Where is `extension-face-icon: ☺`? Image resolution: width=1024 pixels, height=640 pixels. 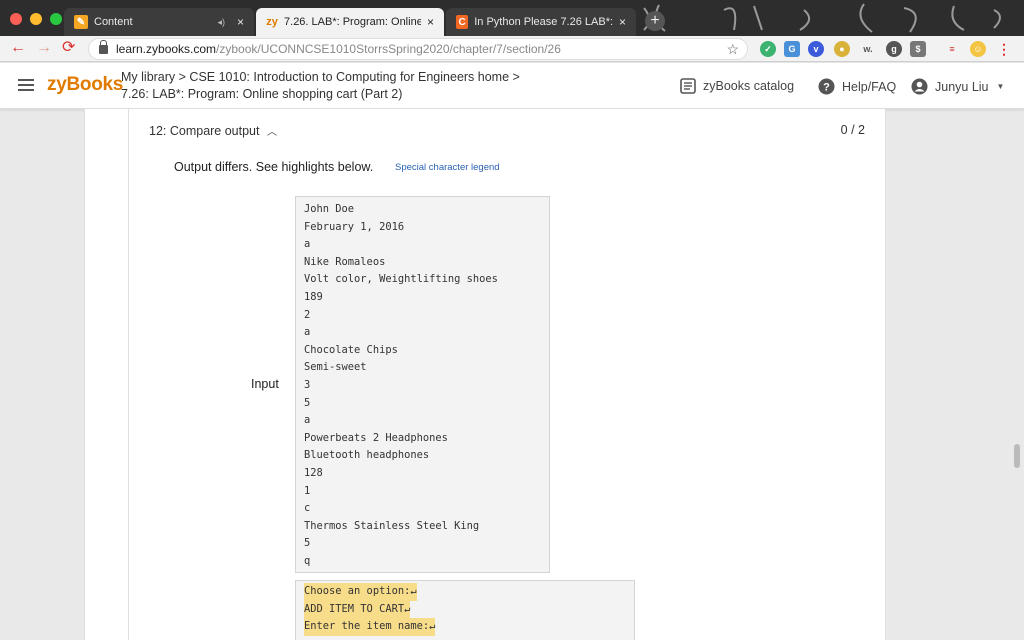
extension-face-icon: ☺ is located at coordinates (978, 49).